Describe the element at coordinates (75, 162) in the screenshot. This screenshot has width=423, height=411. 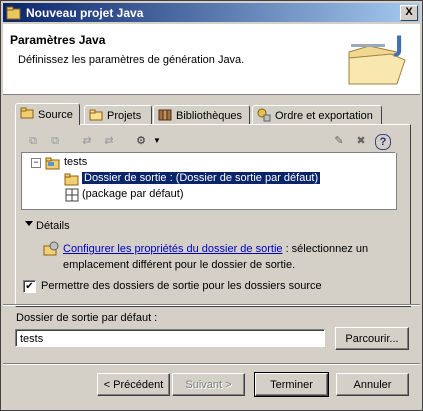
I see `tree-root-label: tests` at that location.